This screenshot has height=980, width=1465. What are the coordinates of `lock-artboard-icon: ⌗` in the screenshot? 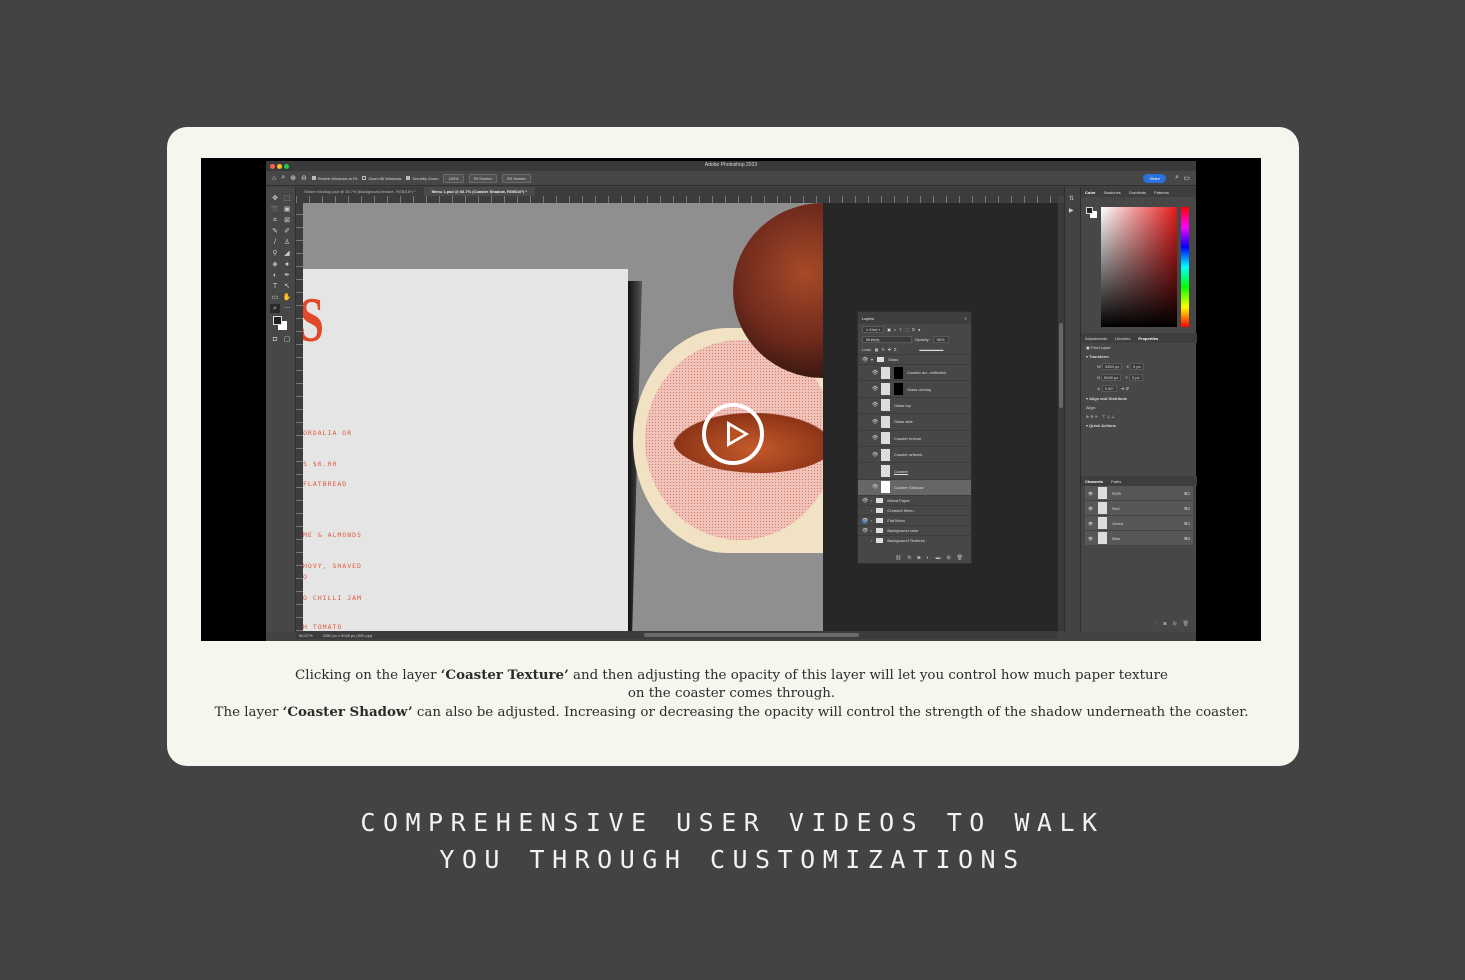 It's located at (895, 349).